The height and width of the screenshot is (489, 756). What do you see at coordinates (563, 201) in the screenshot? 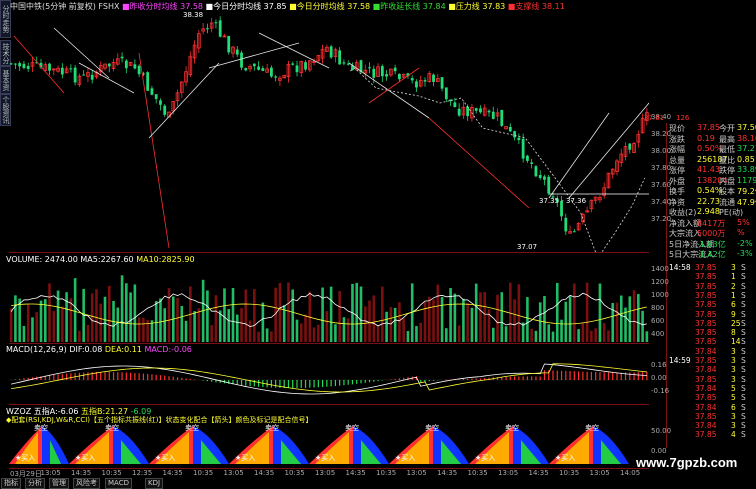
I see `range-label: 37.35 - 37.36` at bounding box center [563, 201].